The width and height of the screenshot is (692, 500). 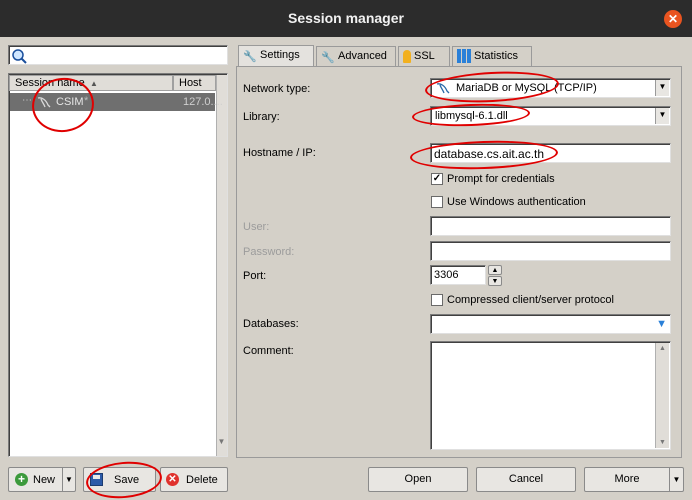 I want to click on library-label: Library:, so click(x=261, y=117).